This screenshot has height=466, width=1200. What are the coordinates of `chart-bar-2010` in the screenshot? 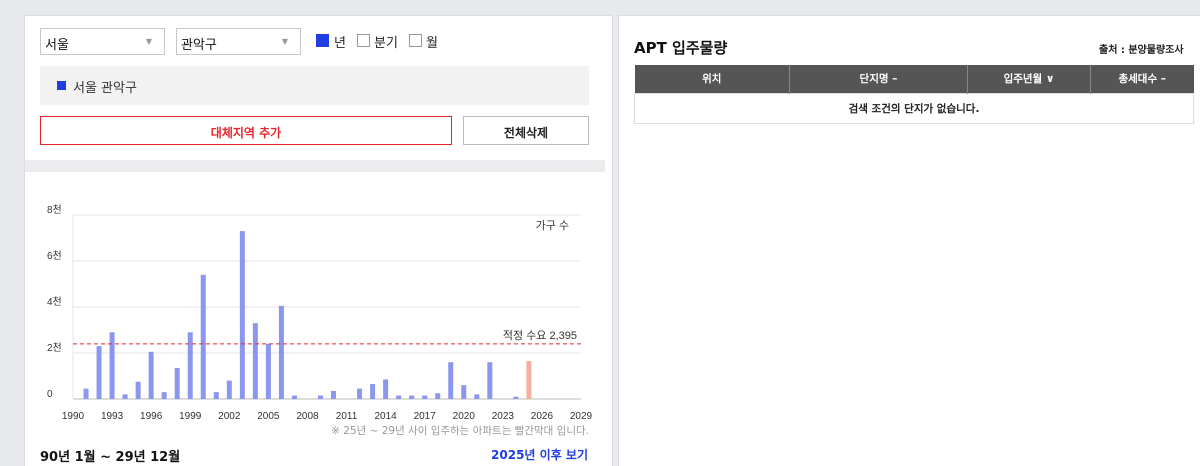 It's located at (334, 394).